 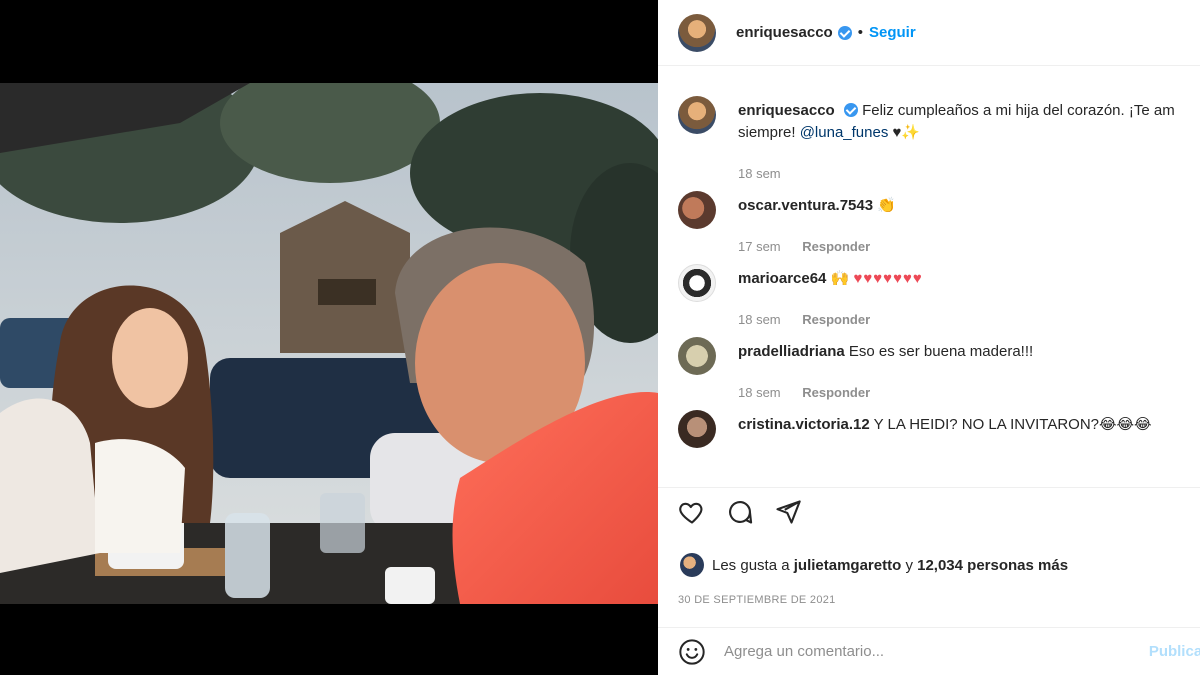 I want to click on post-header: enriquesacco • Seguir, so click(x=929, y=33).